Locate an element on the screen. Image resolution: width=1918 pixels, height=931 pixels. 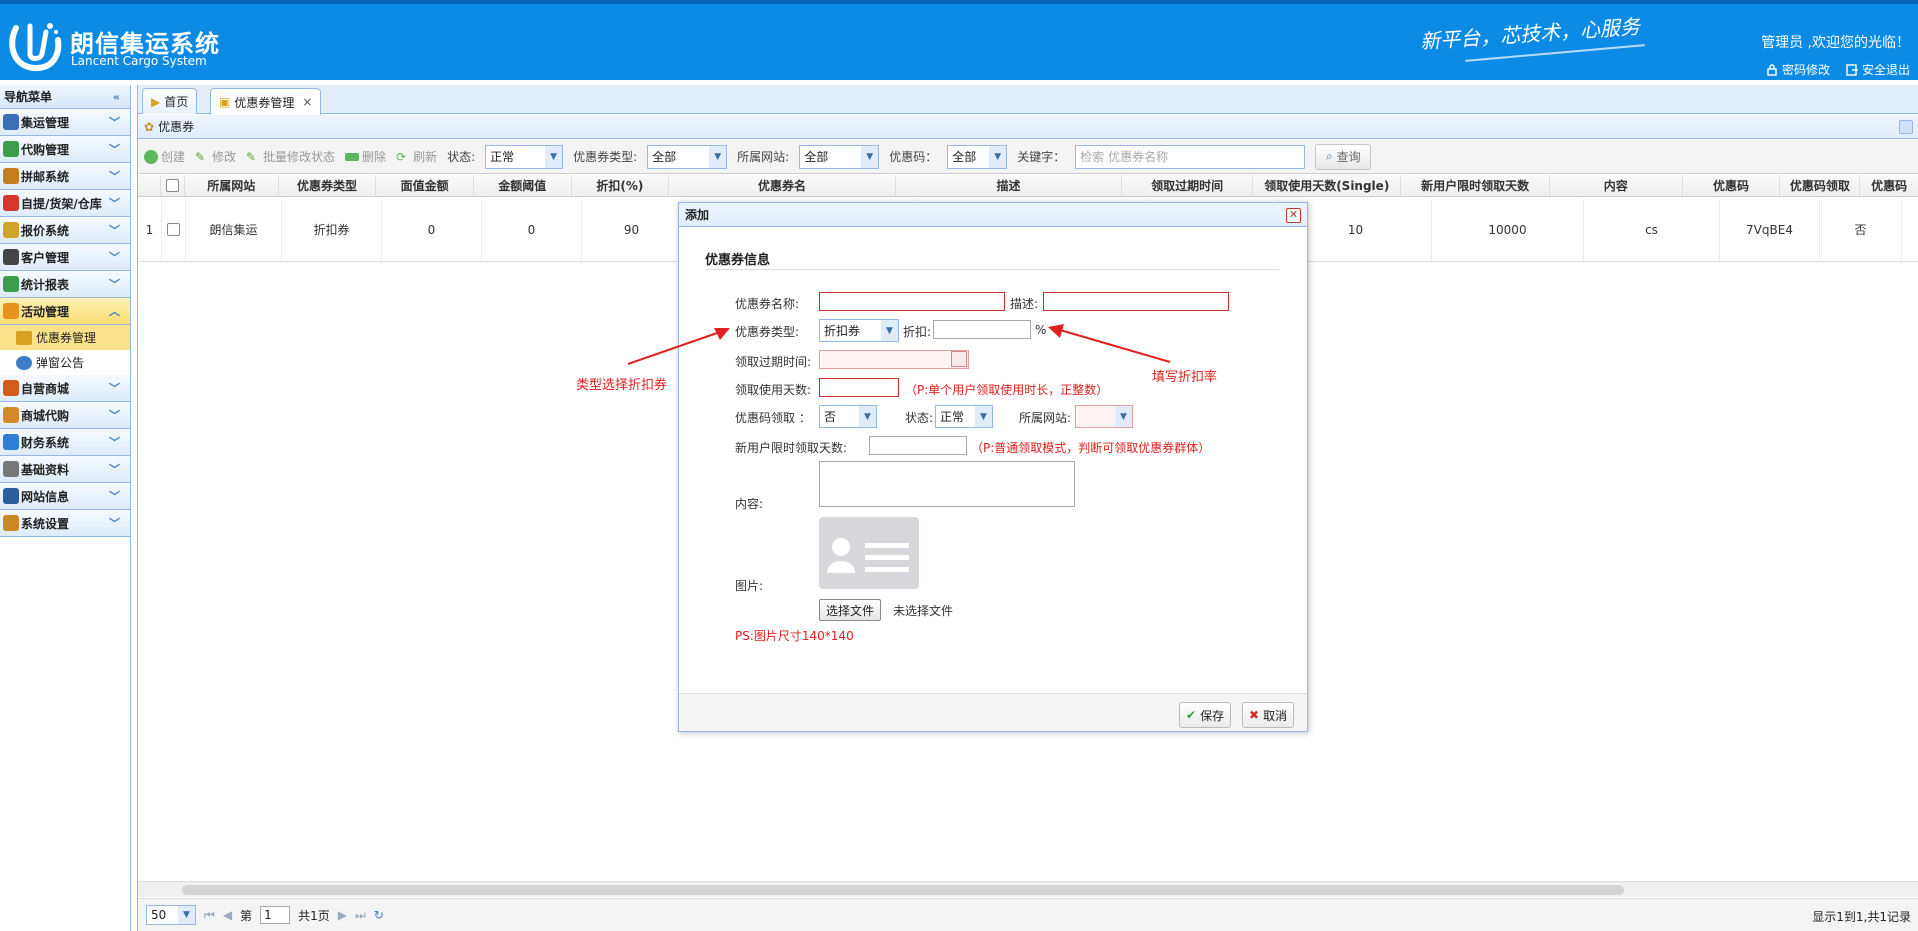
code-filter-label: 优惠码： is located at coordinates (913, 157).